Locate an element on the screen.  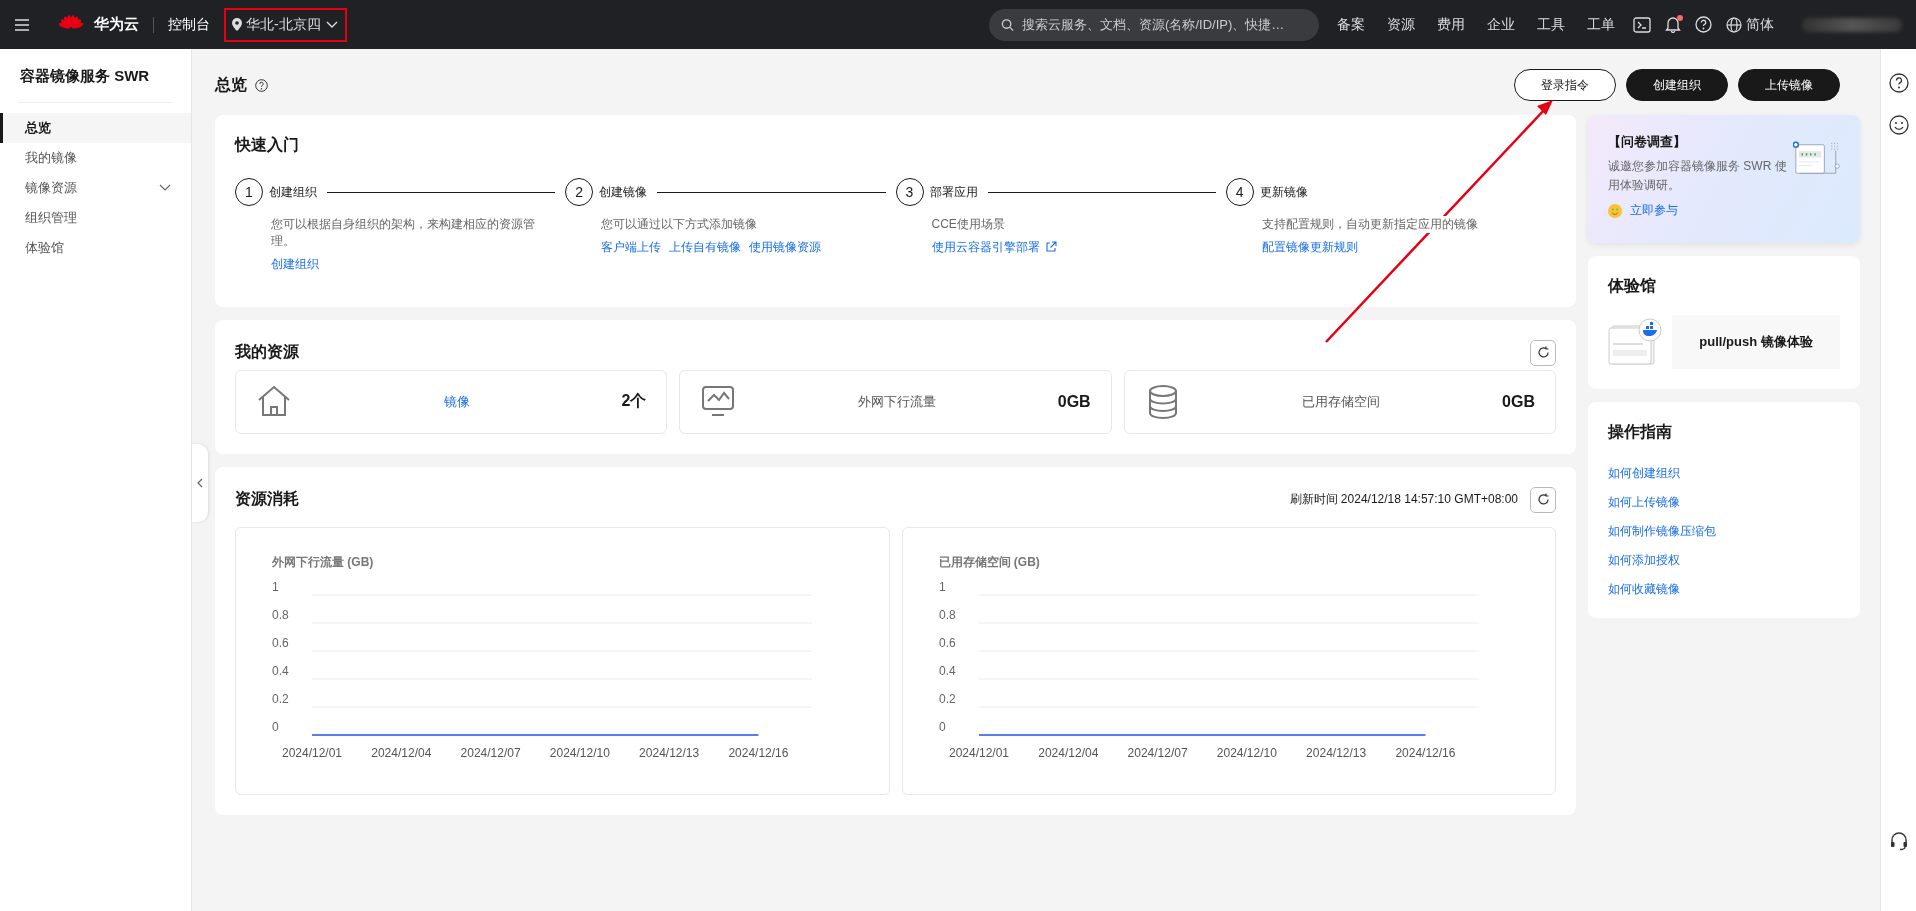
refresh-time: 刷新时间 2024/12/18 14:57:10 GMT+08:00 is located at coordinates (1403, 500).